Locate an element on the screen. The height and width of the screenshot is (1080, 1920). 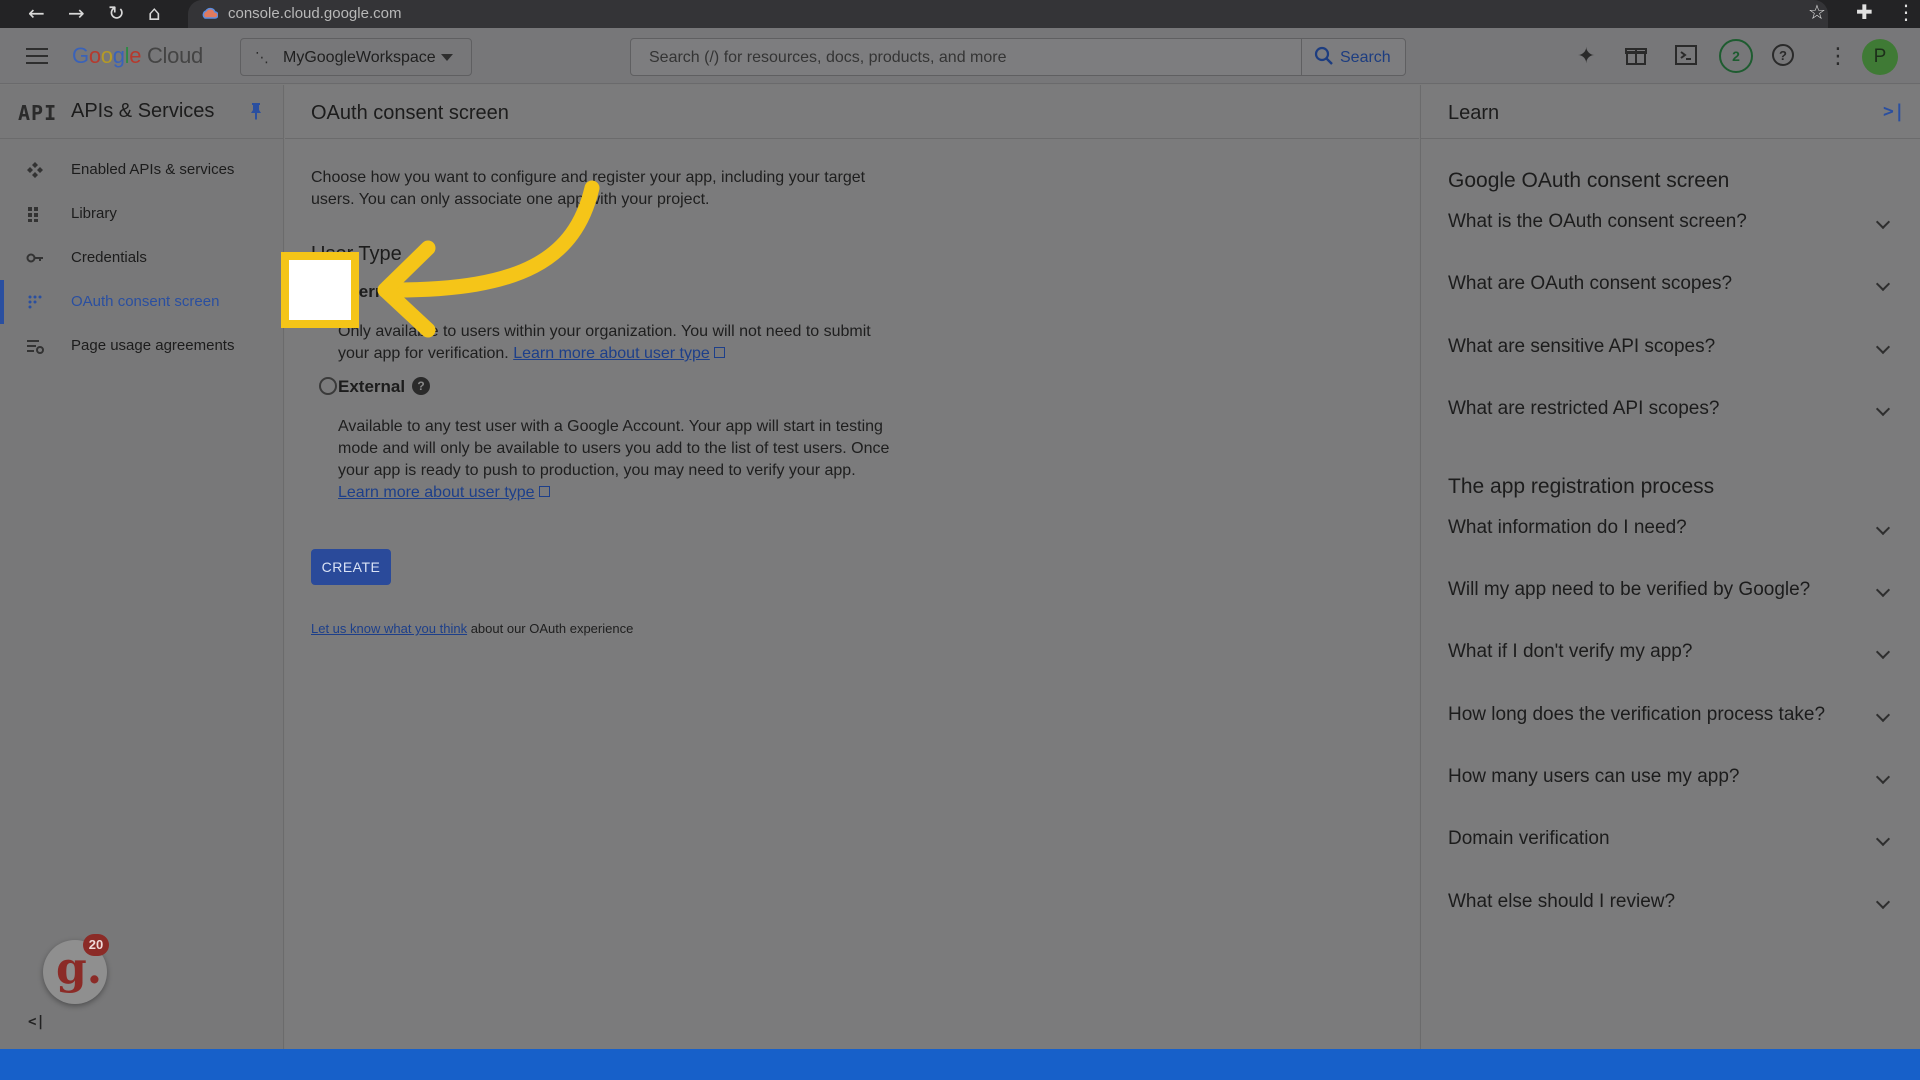
guidde-extension-badge: g. 20 is located at coordinates (76, 969).